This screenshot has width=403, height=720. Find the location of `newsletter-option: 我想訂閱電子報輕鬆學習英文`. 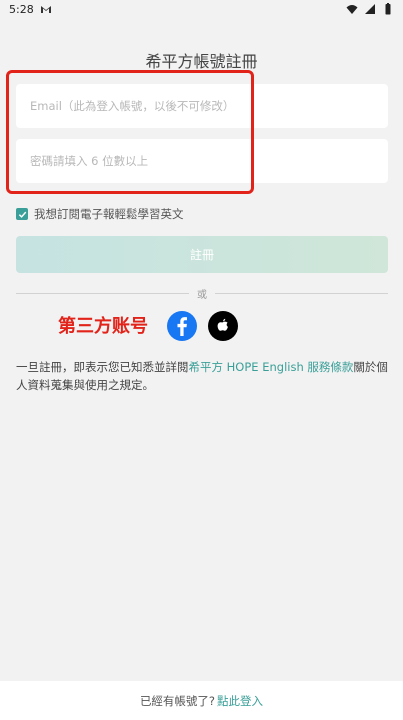

newsletter-option: 我想訂閱電子報輕鬆學習英文 is located at coordinates (100, 214).